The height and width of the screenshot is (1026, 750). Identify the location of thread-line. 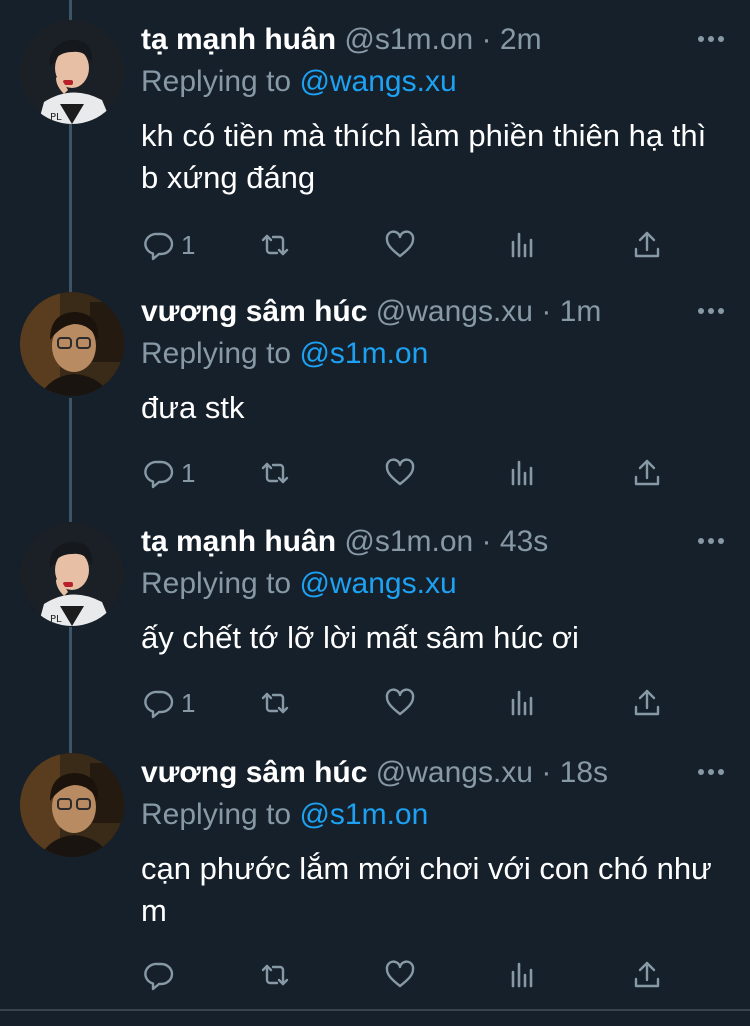
(70, 10).